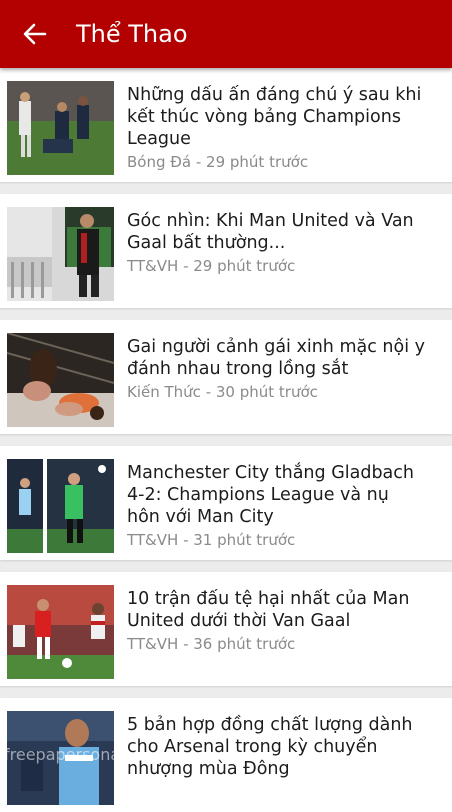  I want to click on article-time: 30 phút trước, so click(267, 392).